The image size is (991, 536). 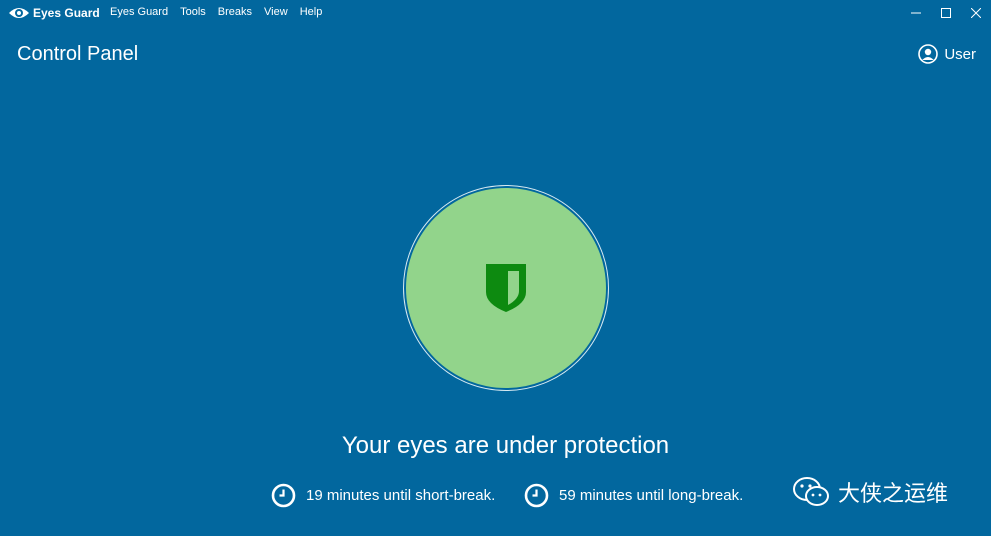 What do you see at coordinates (401, 495) in the screenshot?
I see `short-break-text: 19 minutes until short-break.` at bounding box center [401, 495].